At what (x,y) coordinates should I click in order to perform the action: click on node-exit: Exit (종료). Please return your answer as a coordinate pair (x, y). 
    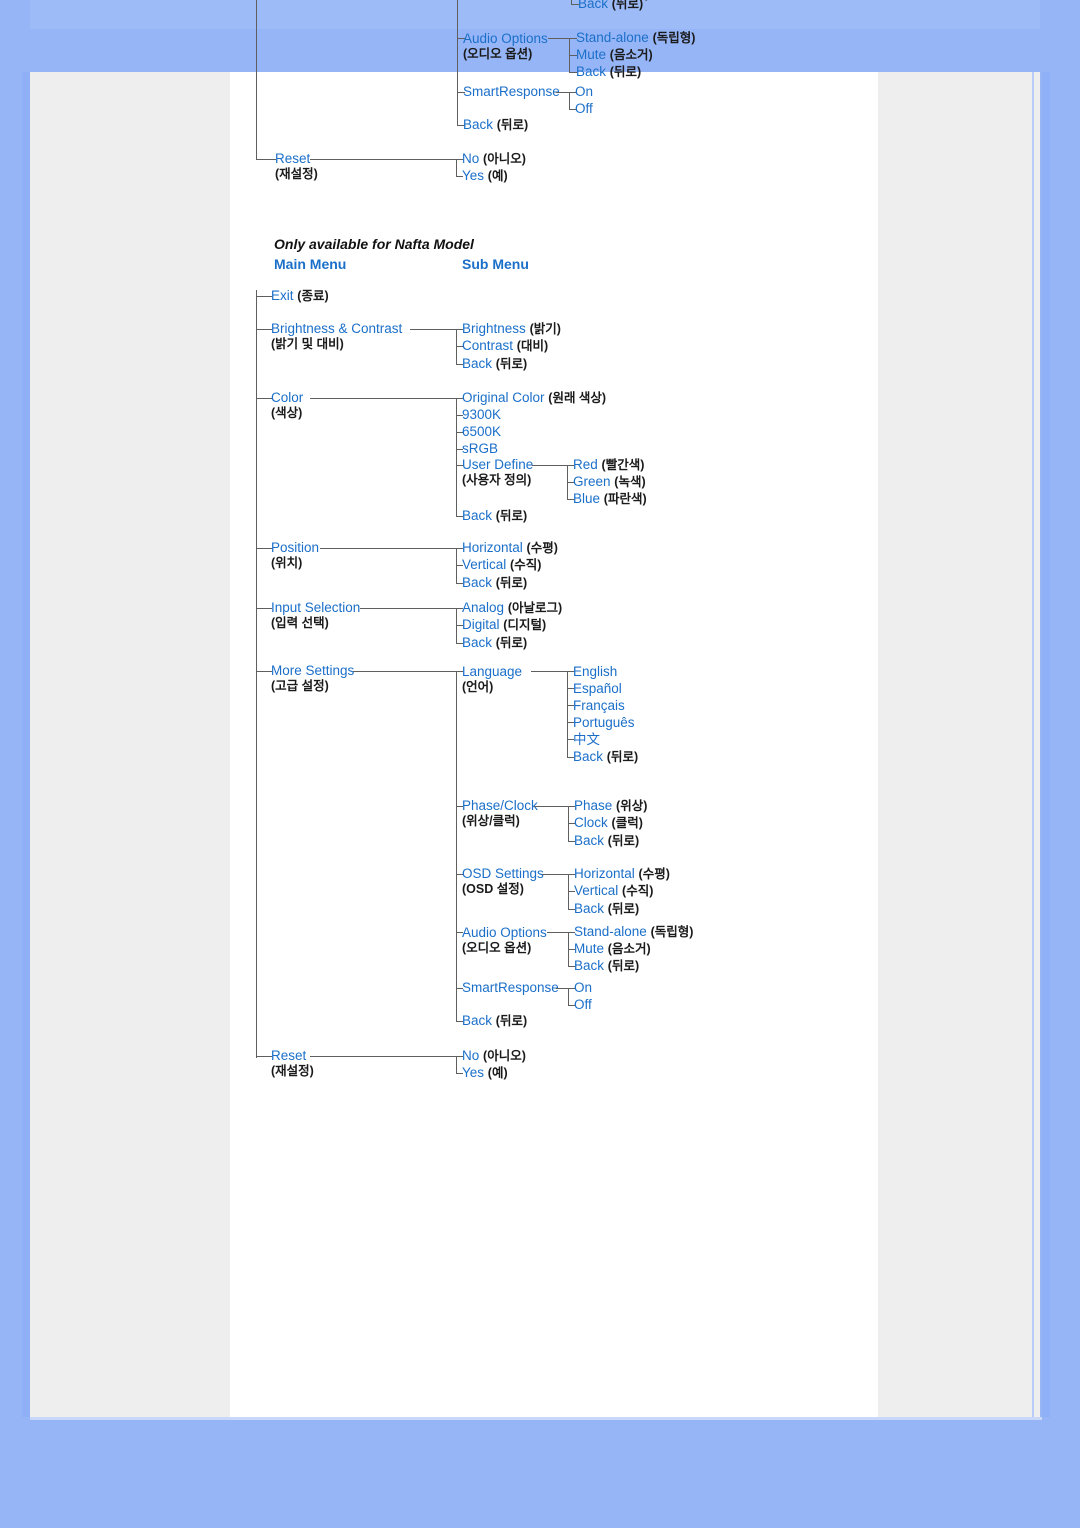
    Looking at the image, I should click on (300, 296).